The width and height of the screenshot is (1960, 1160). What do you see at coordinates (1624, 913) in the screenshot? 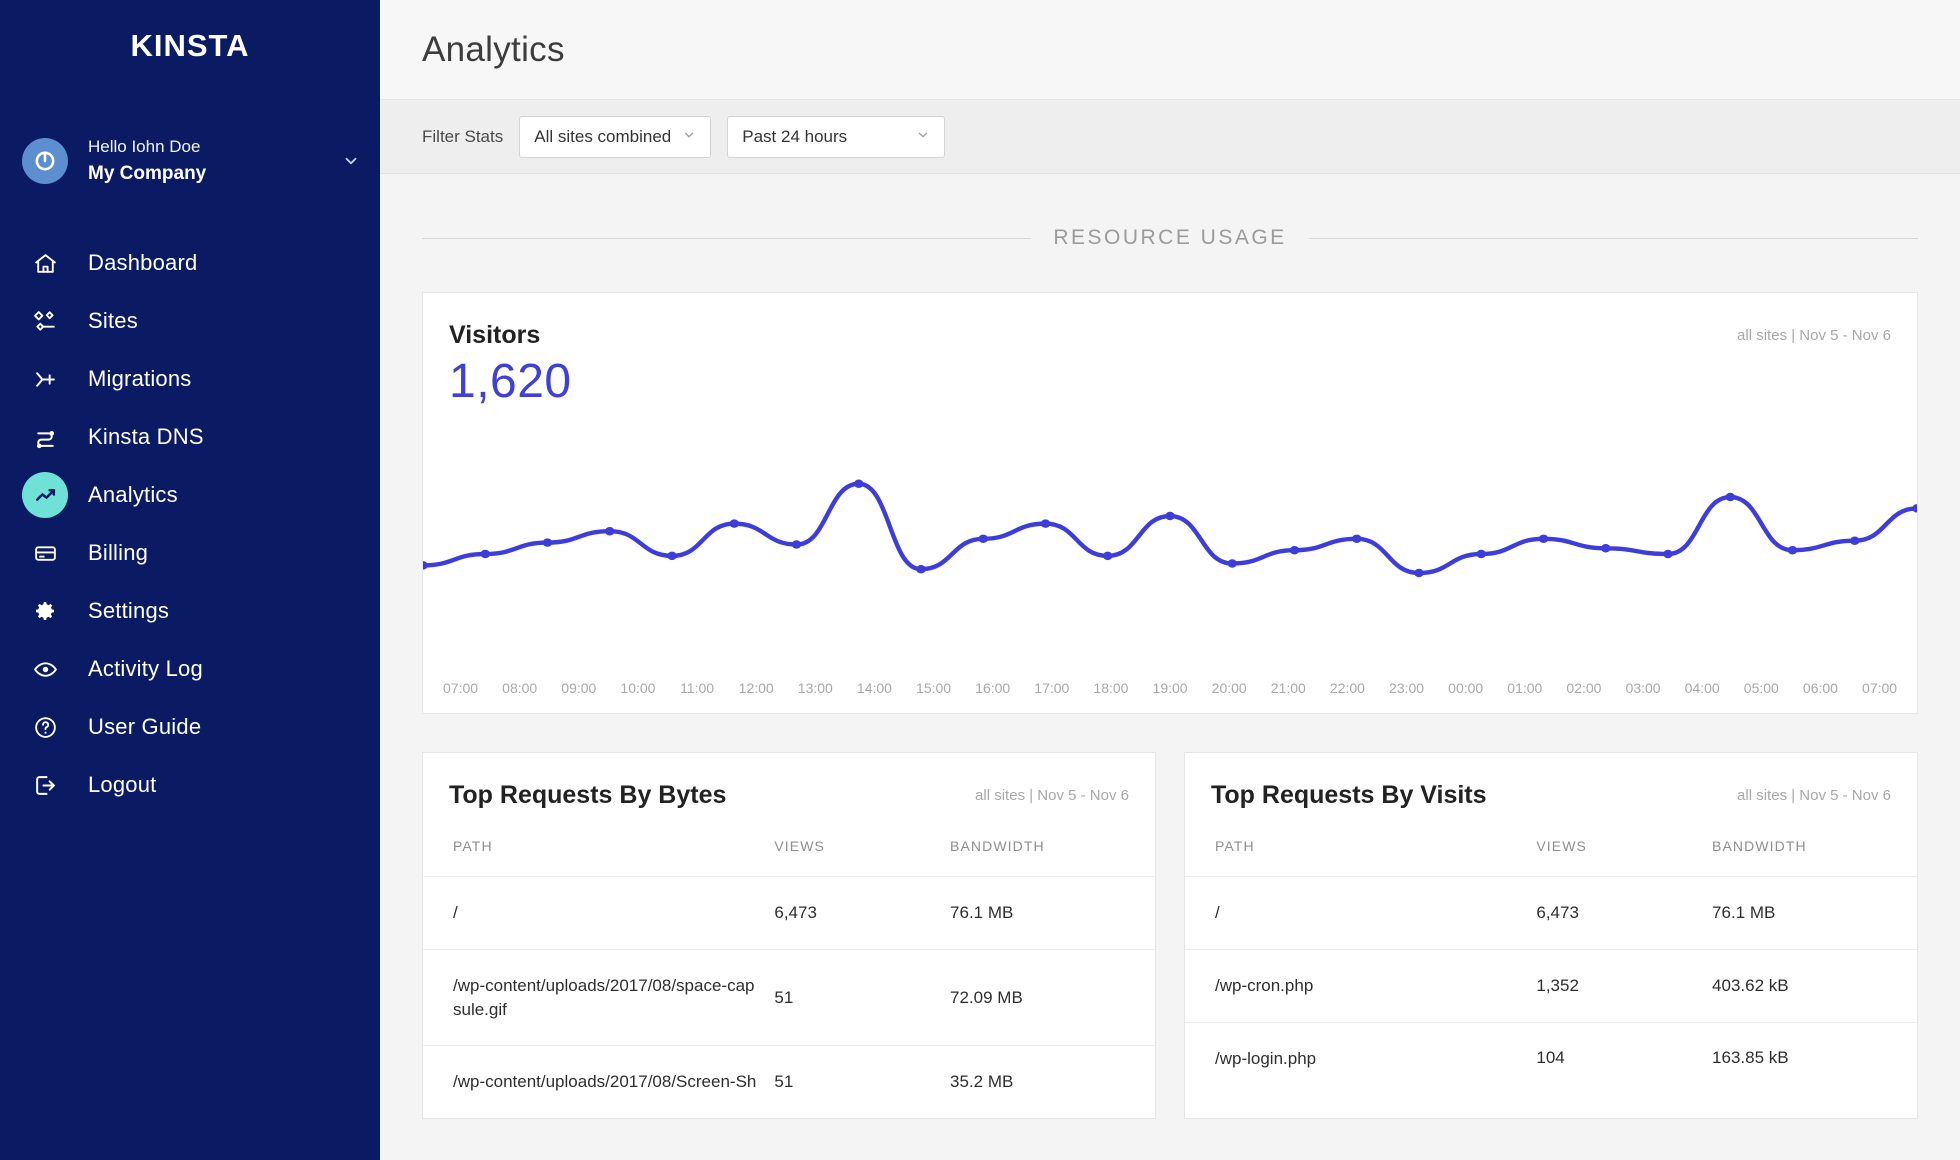
I see `cell-views: 6,473` at bounding box center [1624, 913].